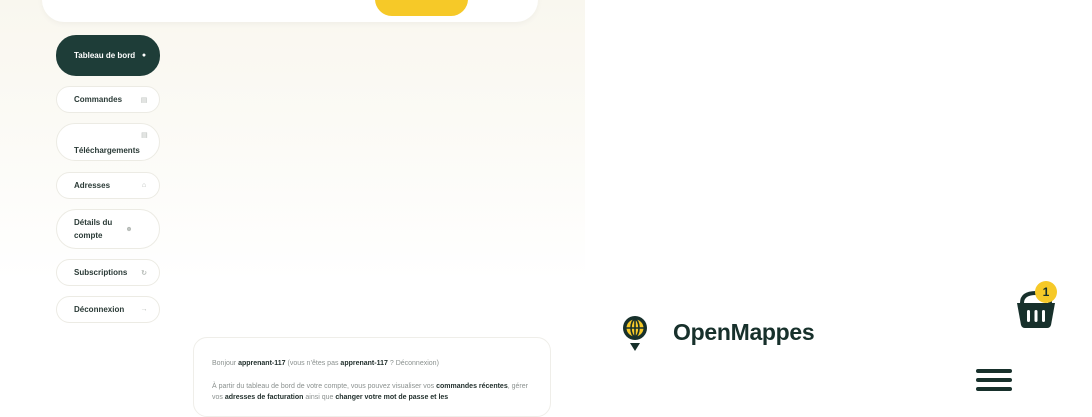  What do you see at coordinates (225, 363) in the screenshot?
I see `greeting-prefix: Bonjour` at bounding box center [225, 363].